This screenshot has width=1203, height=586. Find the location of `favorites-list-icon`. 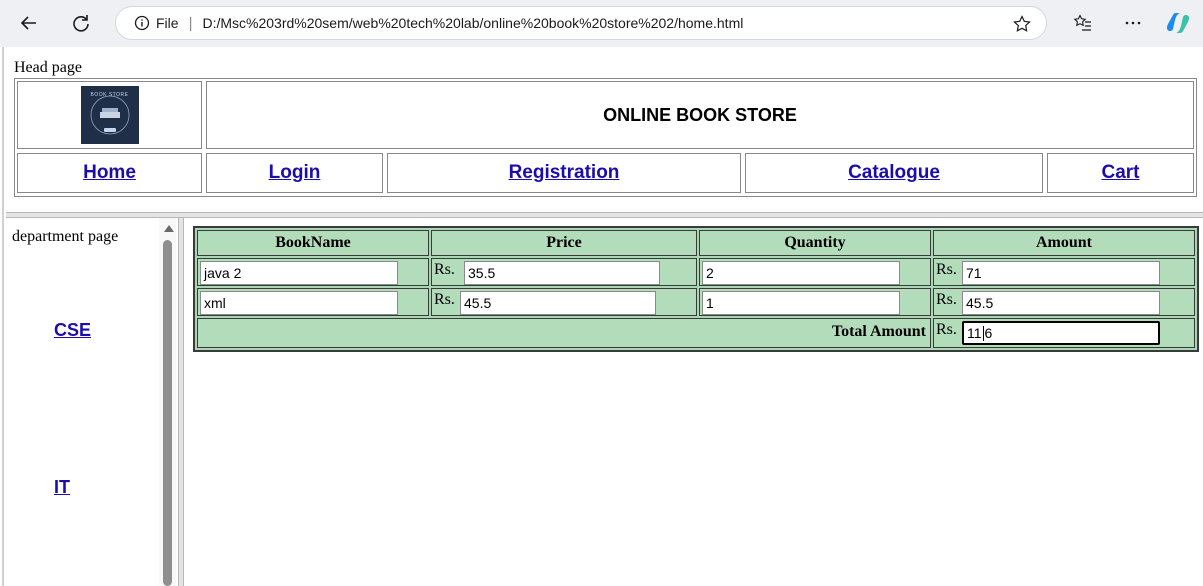

favorites-list-icon is located at coordinates (1083, 23).